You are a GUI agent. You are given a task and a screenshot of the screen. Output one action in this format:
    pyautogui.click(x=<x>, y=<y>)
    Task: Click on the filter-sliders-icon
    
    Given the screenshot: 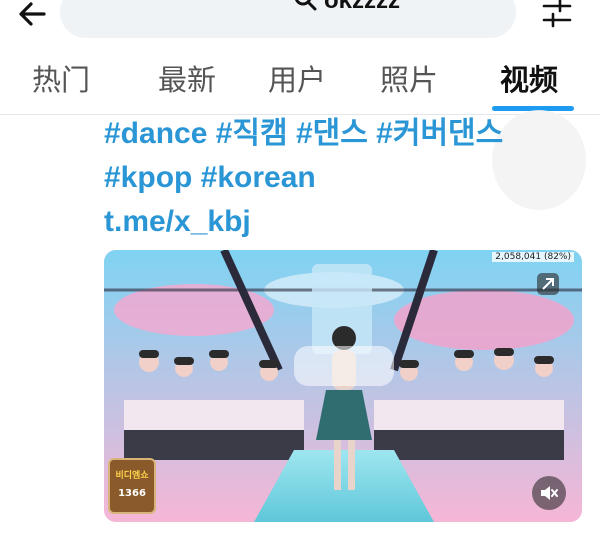 What is the action you would take?
    pyautogui.click(x=557, y=15)
    